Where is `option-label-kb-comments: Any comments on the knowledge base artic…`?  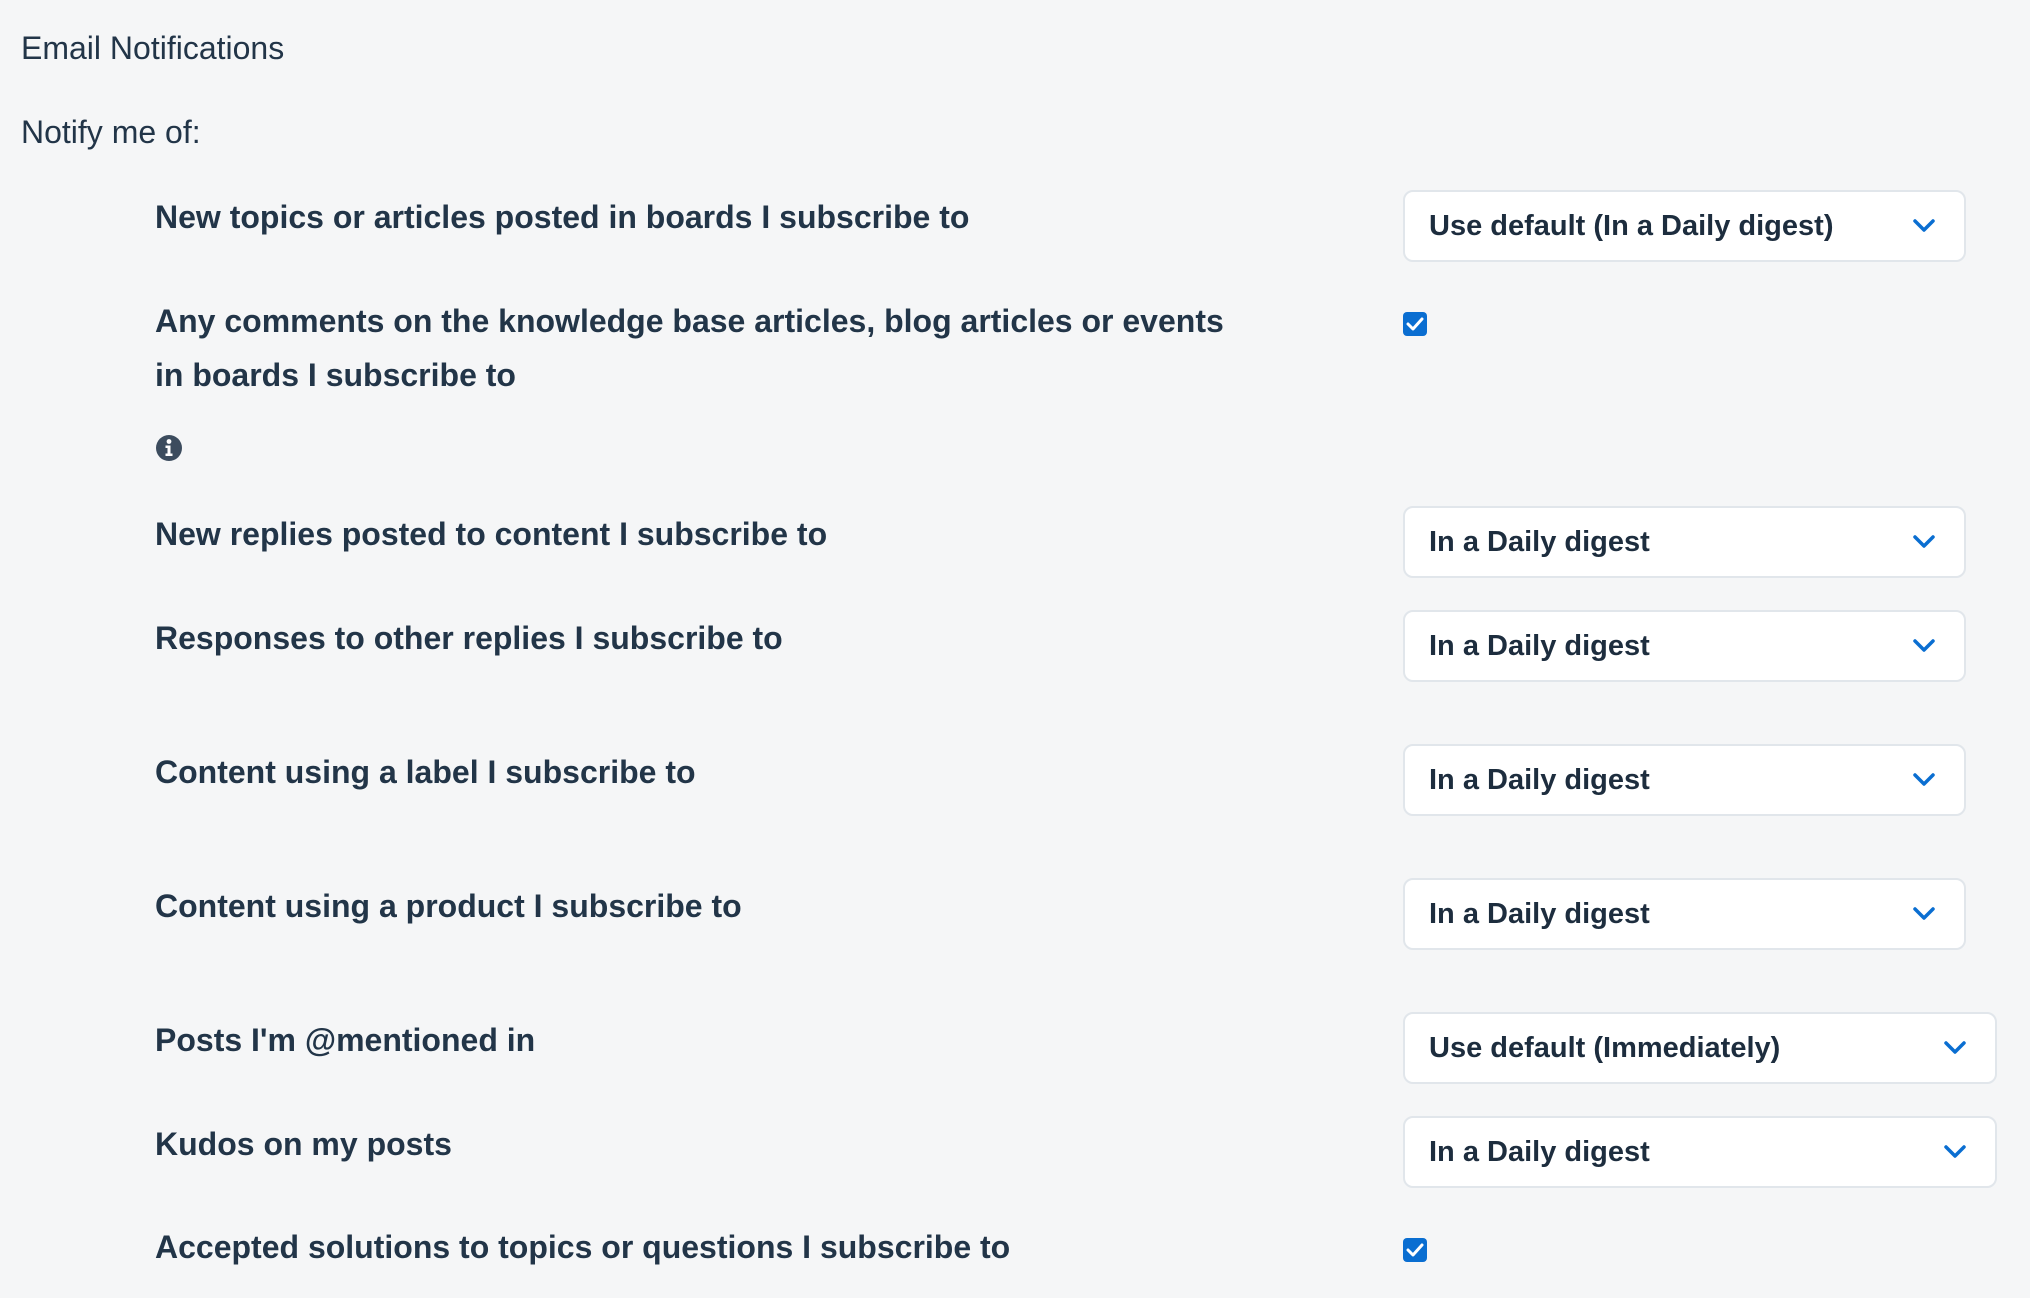 option-label-kb-comments: Any comments on the knowledge base artic… is located at coordinates (689, 348).